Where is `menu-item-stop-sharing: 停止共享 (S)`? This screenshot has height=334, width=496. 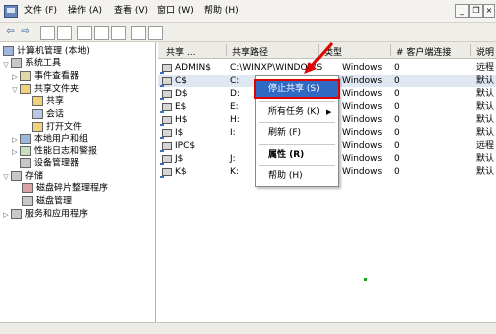
menu-item-stop-sharing: 停止共享 (S) is located at coordinates (297, 89).